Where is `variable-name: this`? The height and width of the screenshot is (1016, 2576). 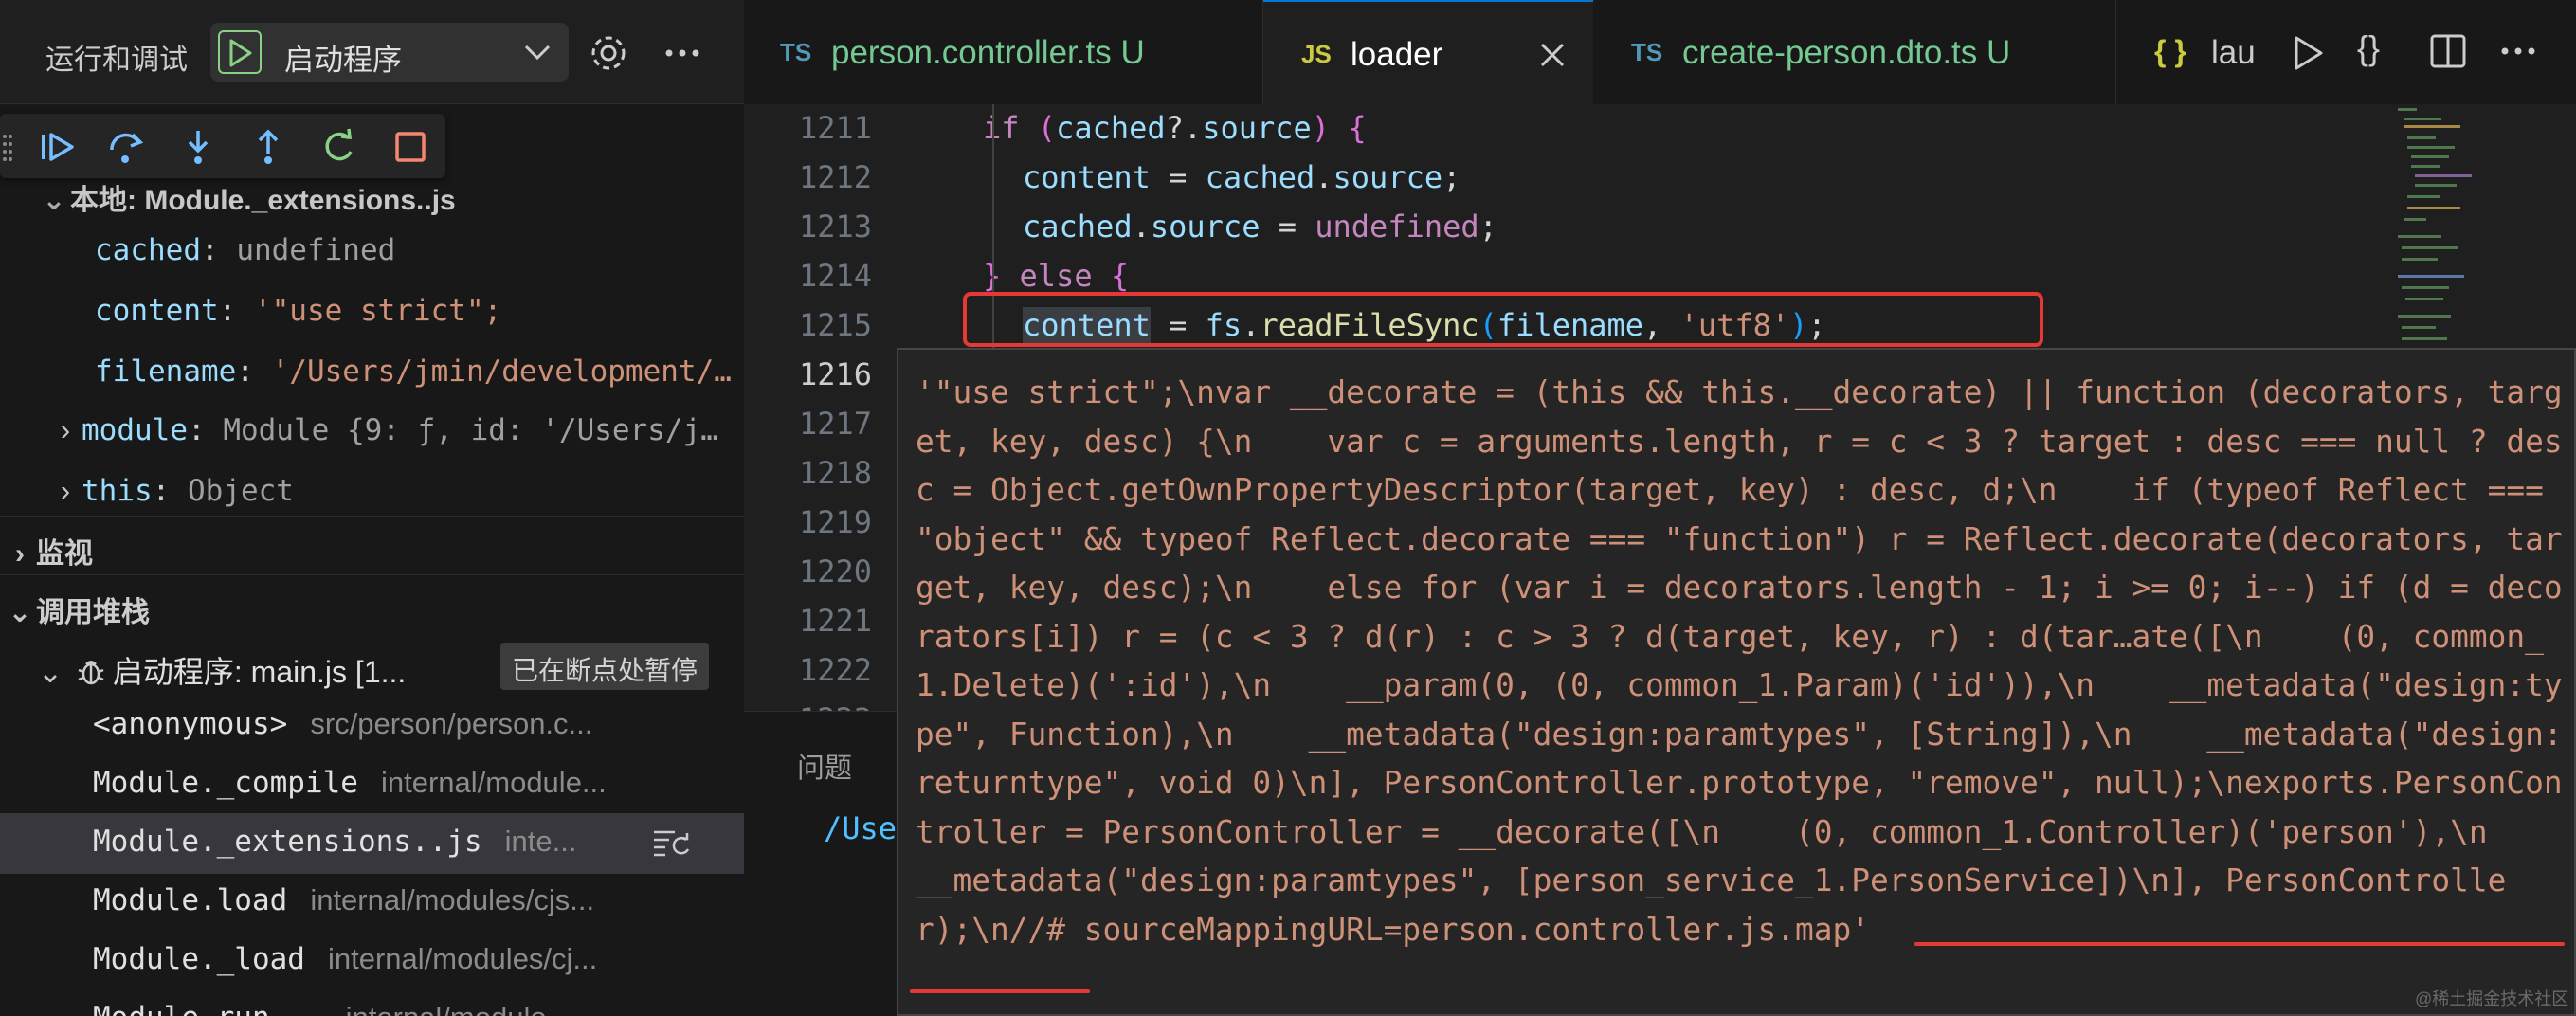 variable-name: this is located at coordinates (117, 491).